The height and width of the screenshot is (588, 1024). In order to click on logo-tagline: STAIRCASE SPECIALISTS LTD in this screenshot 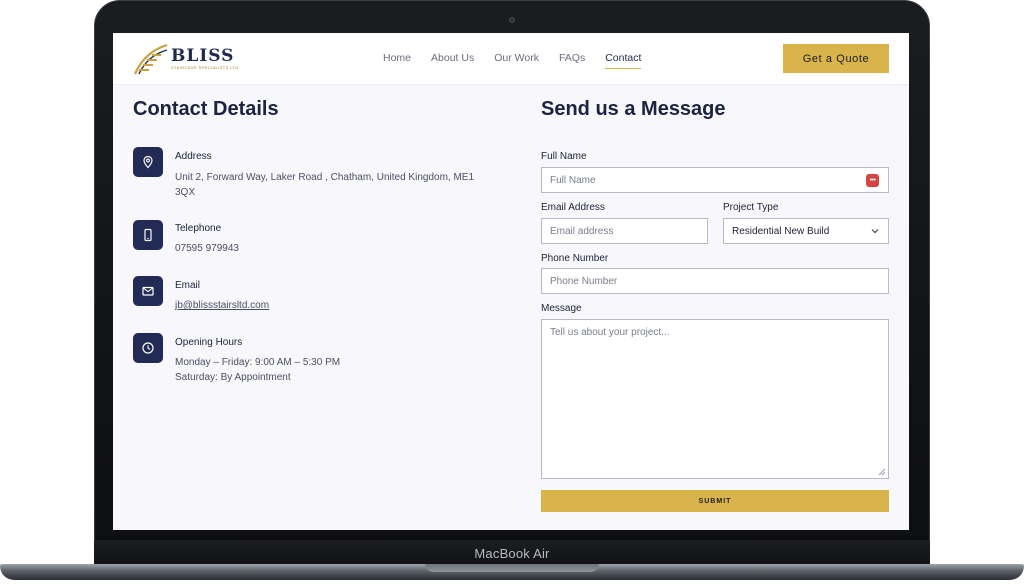, I will do `click(205, 67)`.